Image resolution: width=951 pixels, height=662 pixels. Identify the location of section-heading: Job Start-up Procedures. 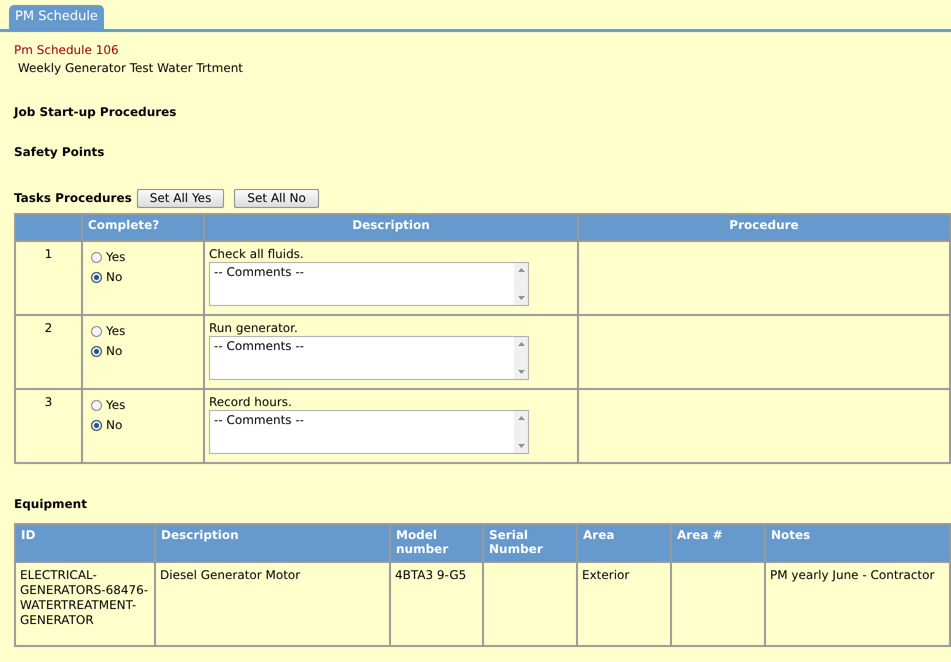
(96, 113).